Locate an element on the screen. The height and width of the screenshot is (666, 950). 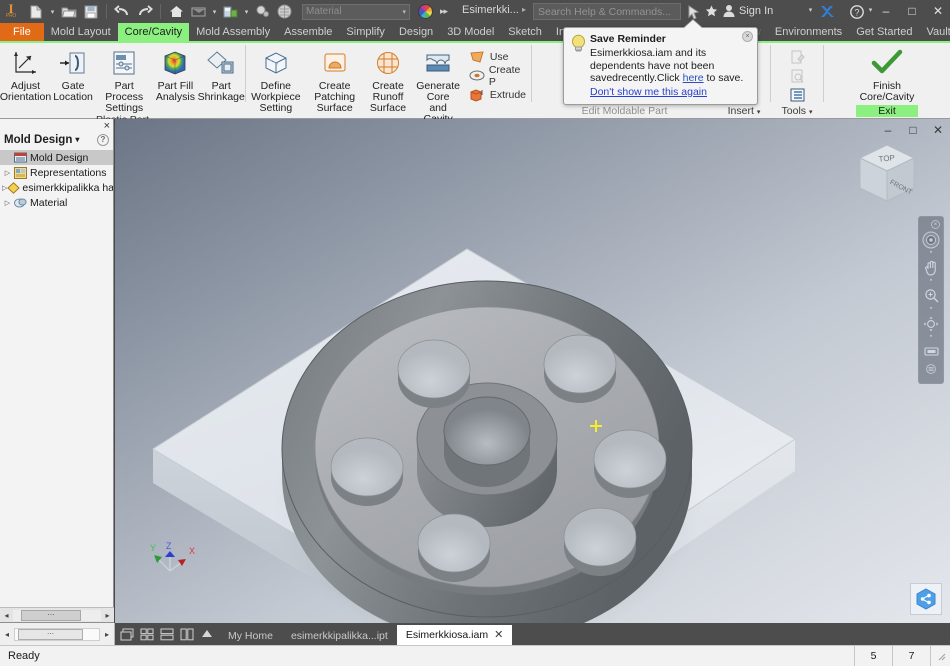
zoom-icon is located at coordinates (931, 295).